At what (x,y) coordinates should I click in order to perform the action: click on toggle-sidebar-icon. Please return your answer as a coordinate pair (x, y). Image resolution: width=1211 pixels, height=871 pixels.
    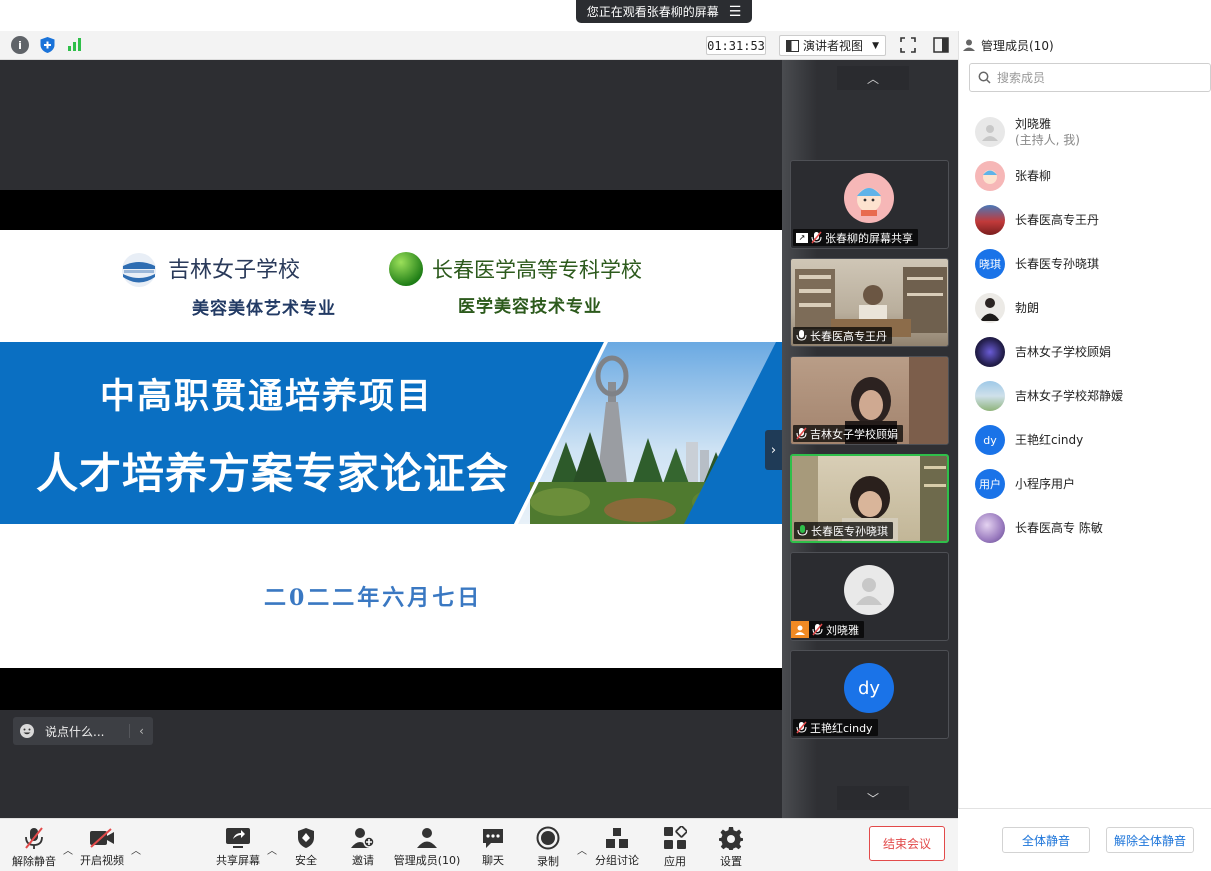
    Looking at the image, I should click on (941, 45).